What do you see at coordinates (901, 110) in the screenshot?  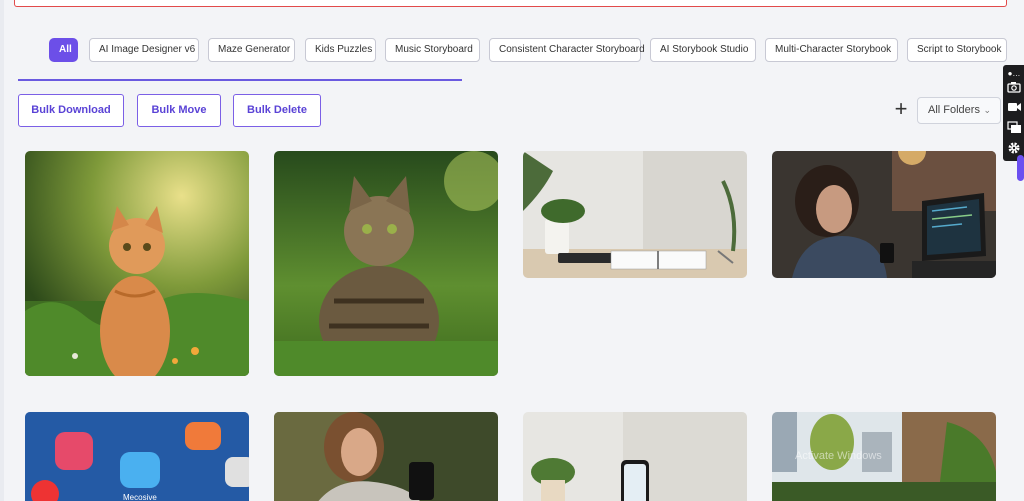 I see `add-folder-button: +` at bounding box center [901, 110].